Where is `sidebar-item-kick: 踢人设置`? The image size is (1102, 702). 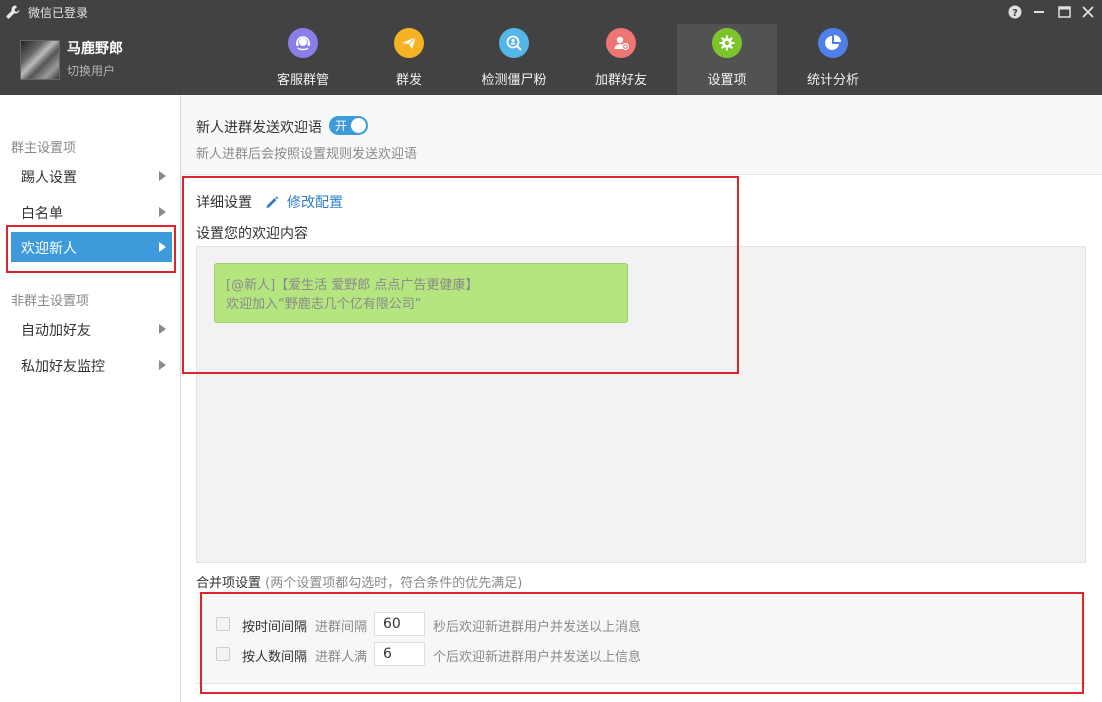
sidebar-item-kick: 踢人设置 is located at coordinates (91, 176).